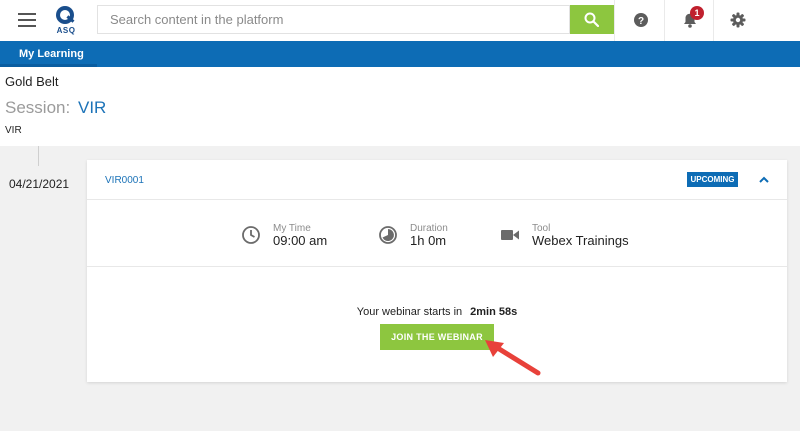  Describe the element at coordinates (13, 130) in the screenshot. I see `session-subtitle: VIR` at that location.